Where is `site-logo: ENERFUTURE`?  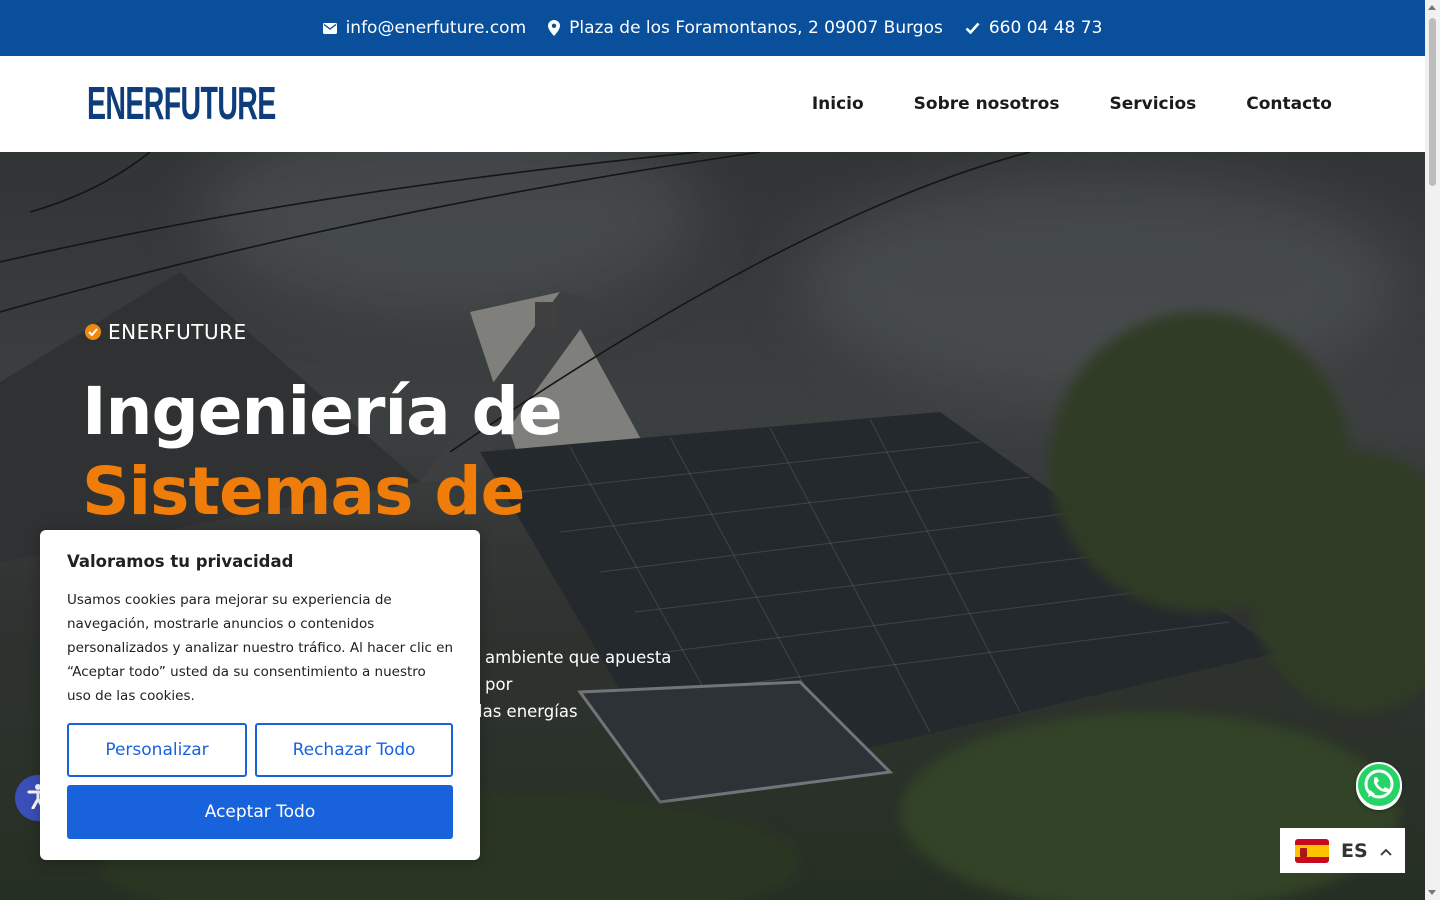
site-logo: ENERFUTURE is located at coordinates (181, 103).